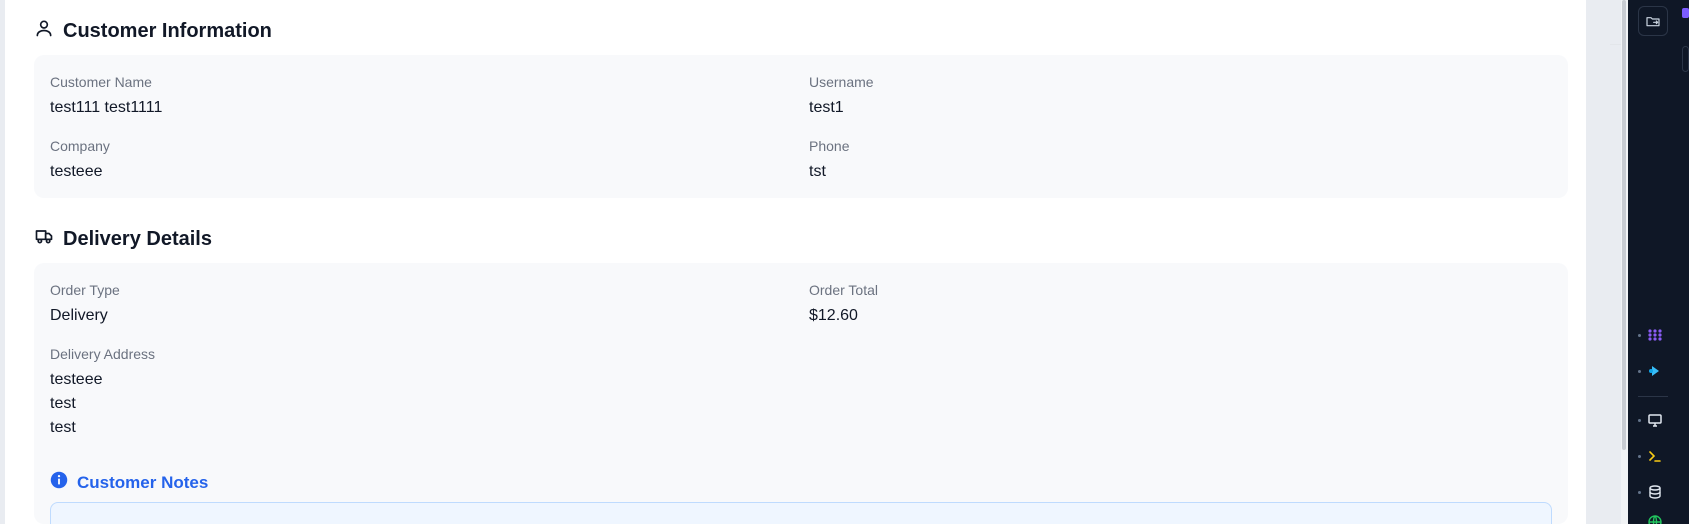  I want to click on order-type-label: Order Type, so click(85, 290).